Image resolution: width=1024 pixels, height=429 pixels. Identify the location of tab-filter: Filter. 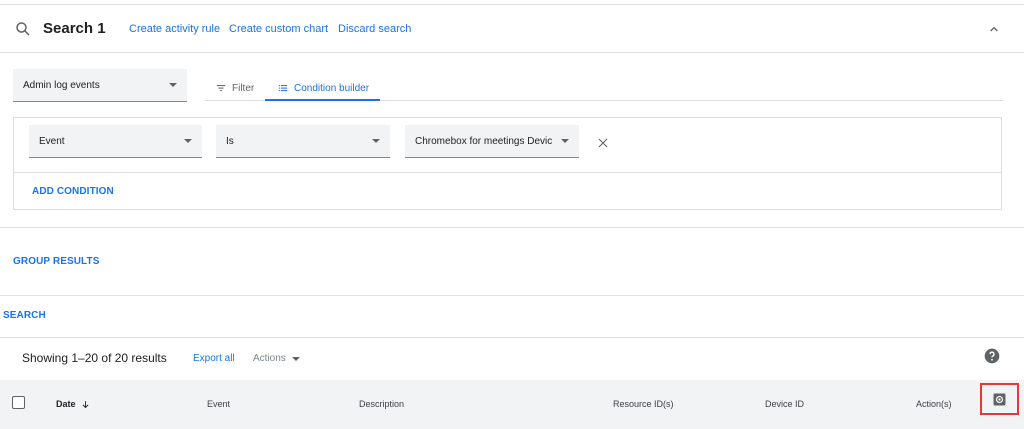
(235, 88).